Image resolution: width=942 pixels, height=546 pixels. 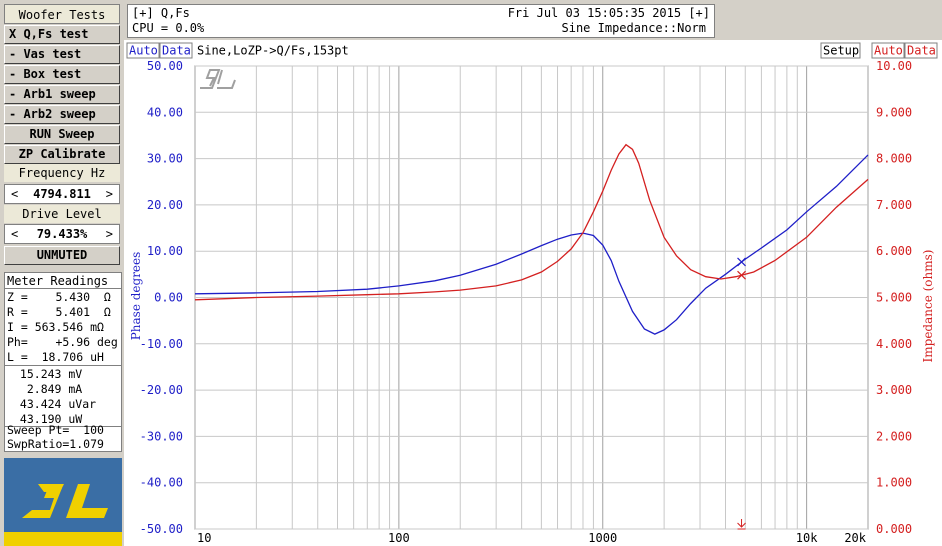 I want to click on x-tick-label: 10k, so click(x=807, y=538).